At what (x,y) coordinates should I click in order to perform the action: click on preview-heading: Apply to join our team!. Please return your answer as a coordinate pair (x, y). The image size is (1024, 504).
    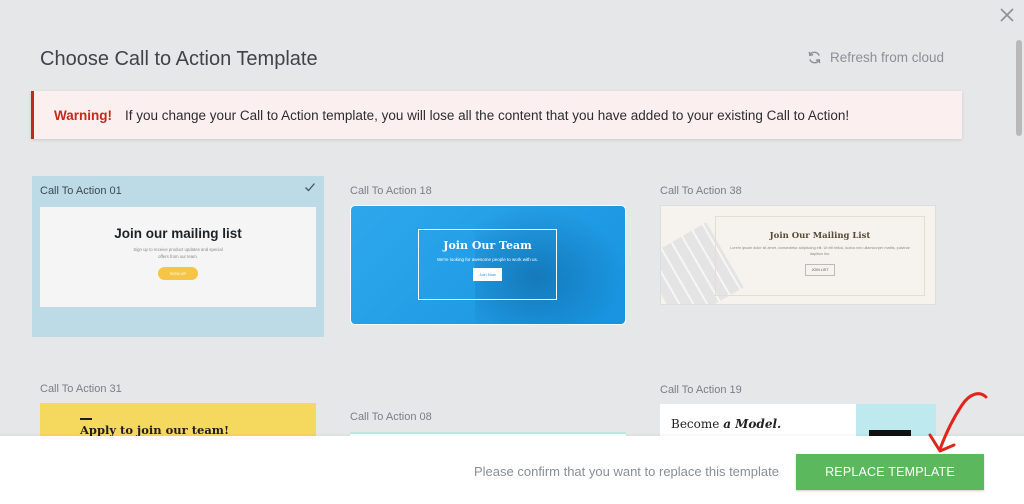
    Looking at the image, I should click on (155, 429).